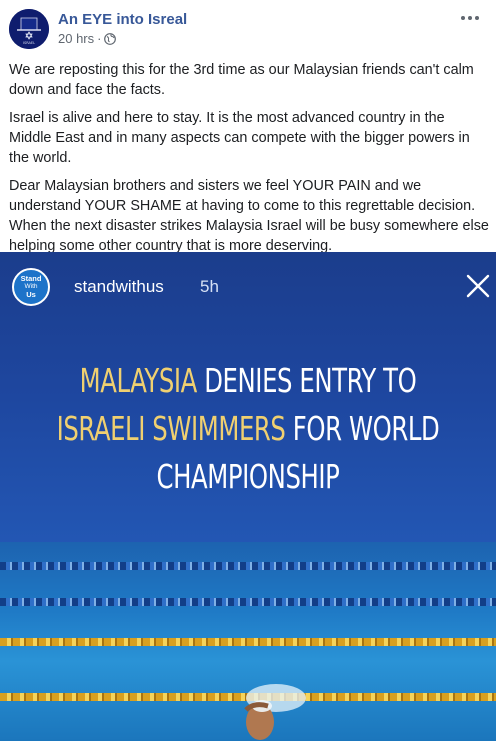  What do you see at coordinates (31, 294) in the screenshot?
I see `logo-word: Us` at bounding box center [31, 294].